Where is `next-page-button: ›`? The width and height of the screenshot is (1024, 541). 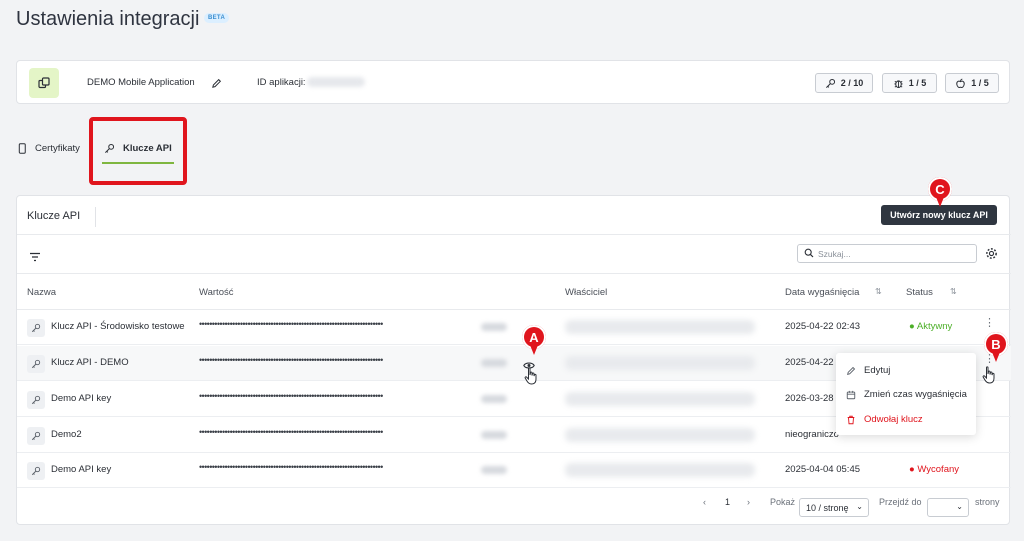
next-page-button: › is located at coordinates (748, 502).